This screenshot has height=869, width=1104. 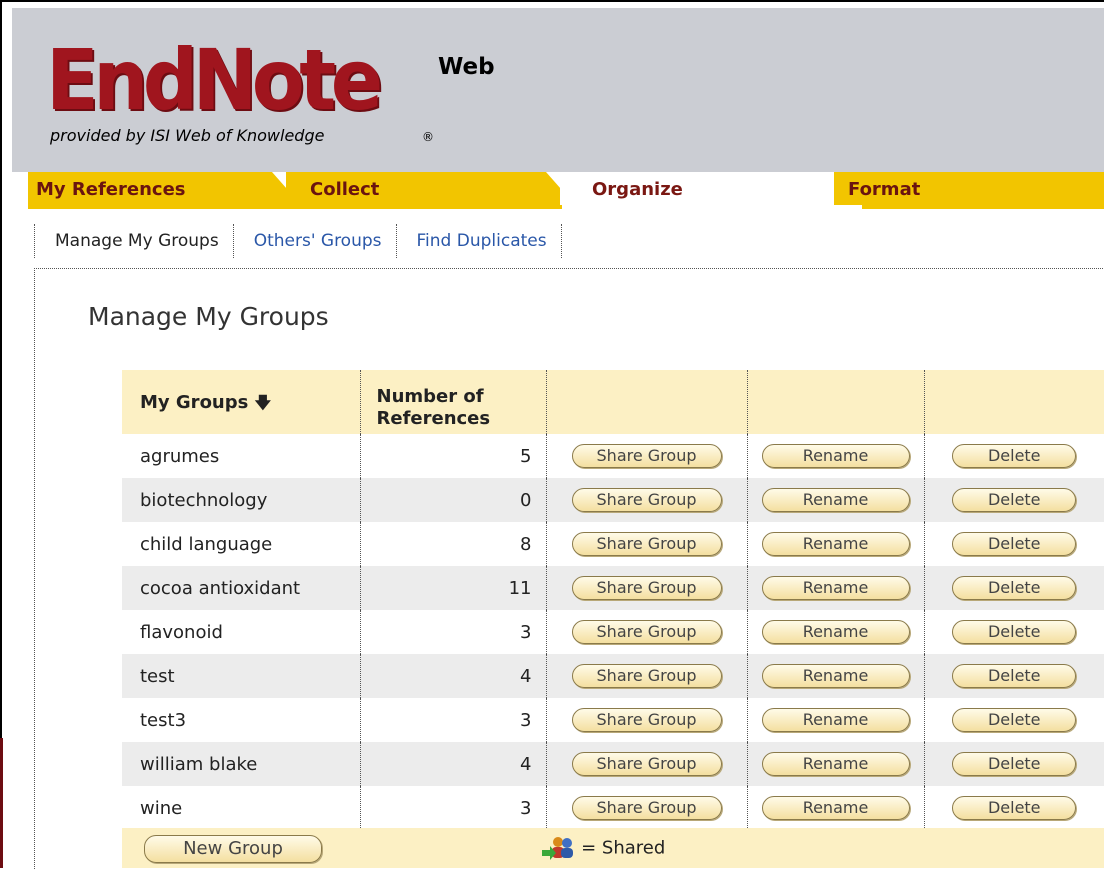 What do you see at coordinates (214, 80) in the screenshot?
I see `logo-main-text: EndNote` at bounding box center [214, 80].